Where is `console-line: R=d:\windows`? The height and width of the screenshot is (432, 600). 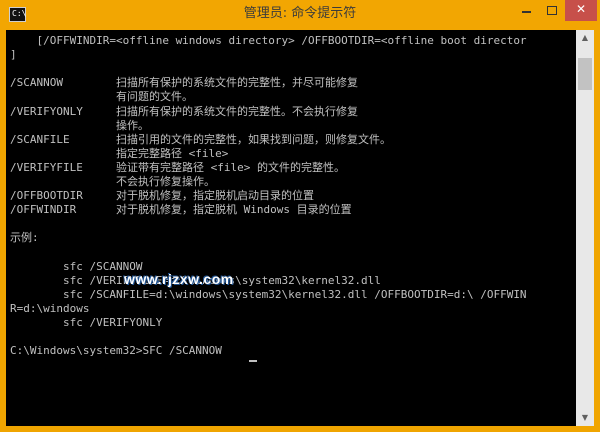 console-line: R=d:\windows is located at coordinates (50, 308).